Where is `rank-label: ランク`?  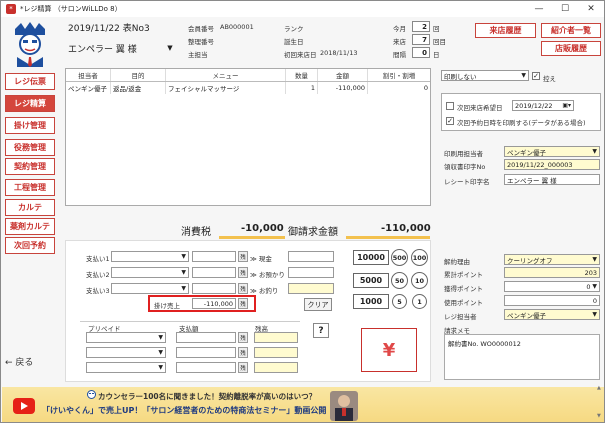 rank-label: ランク is located at coordinates (294, 29).